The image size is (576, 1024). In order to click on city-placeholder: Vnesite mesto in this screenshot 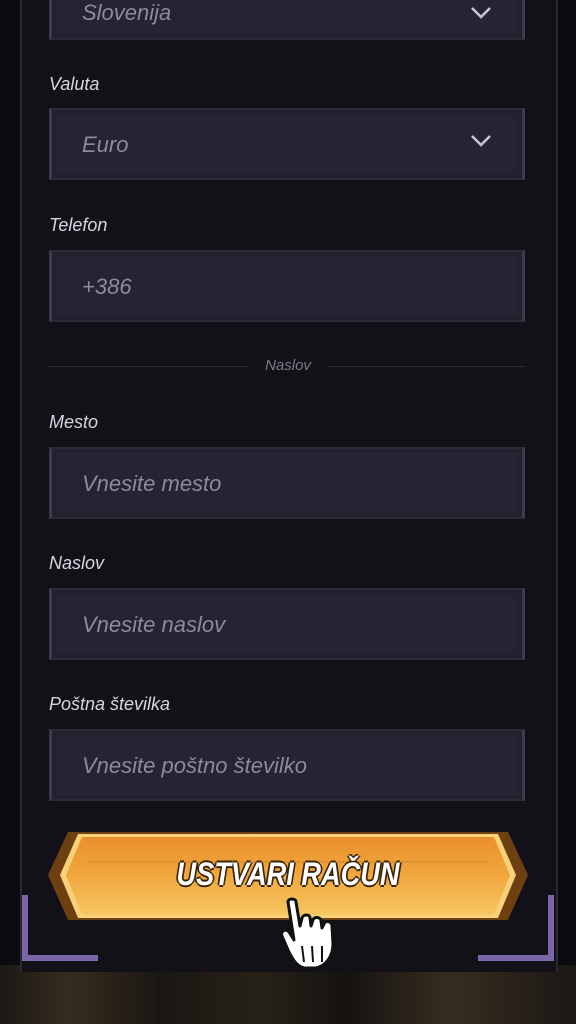, I will do `click(152, 483)`.